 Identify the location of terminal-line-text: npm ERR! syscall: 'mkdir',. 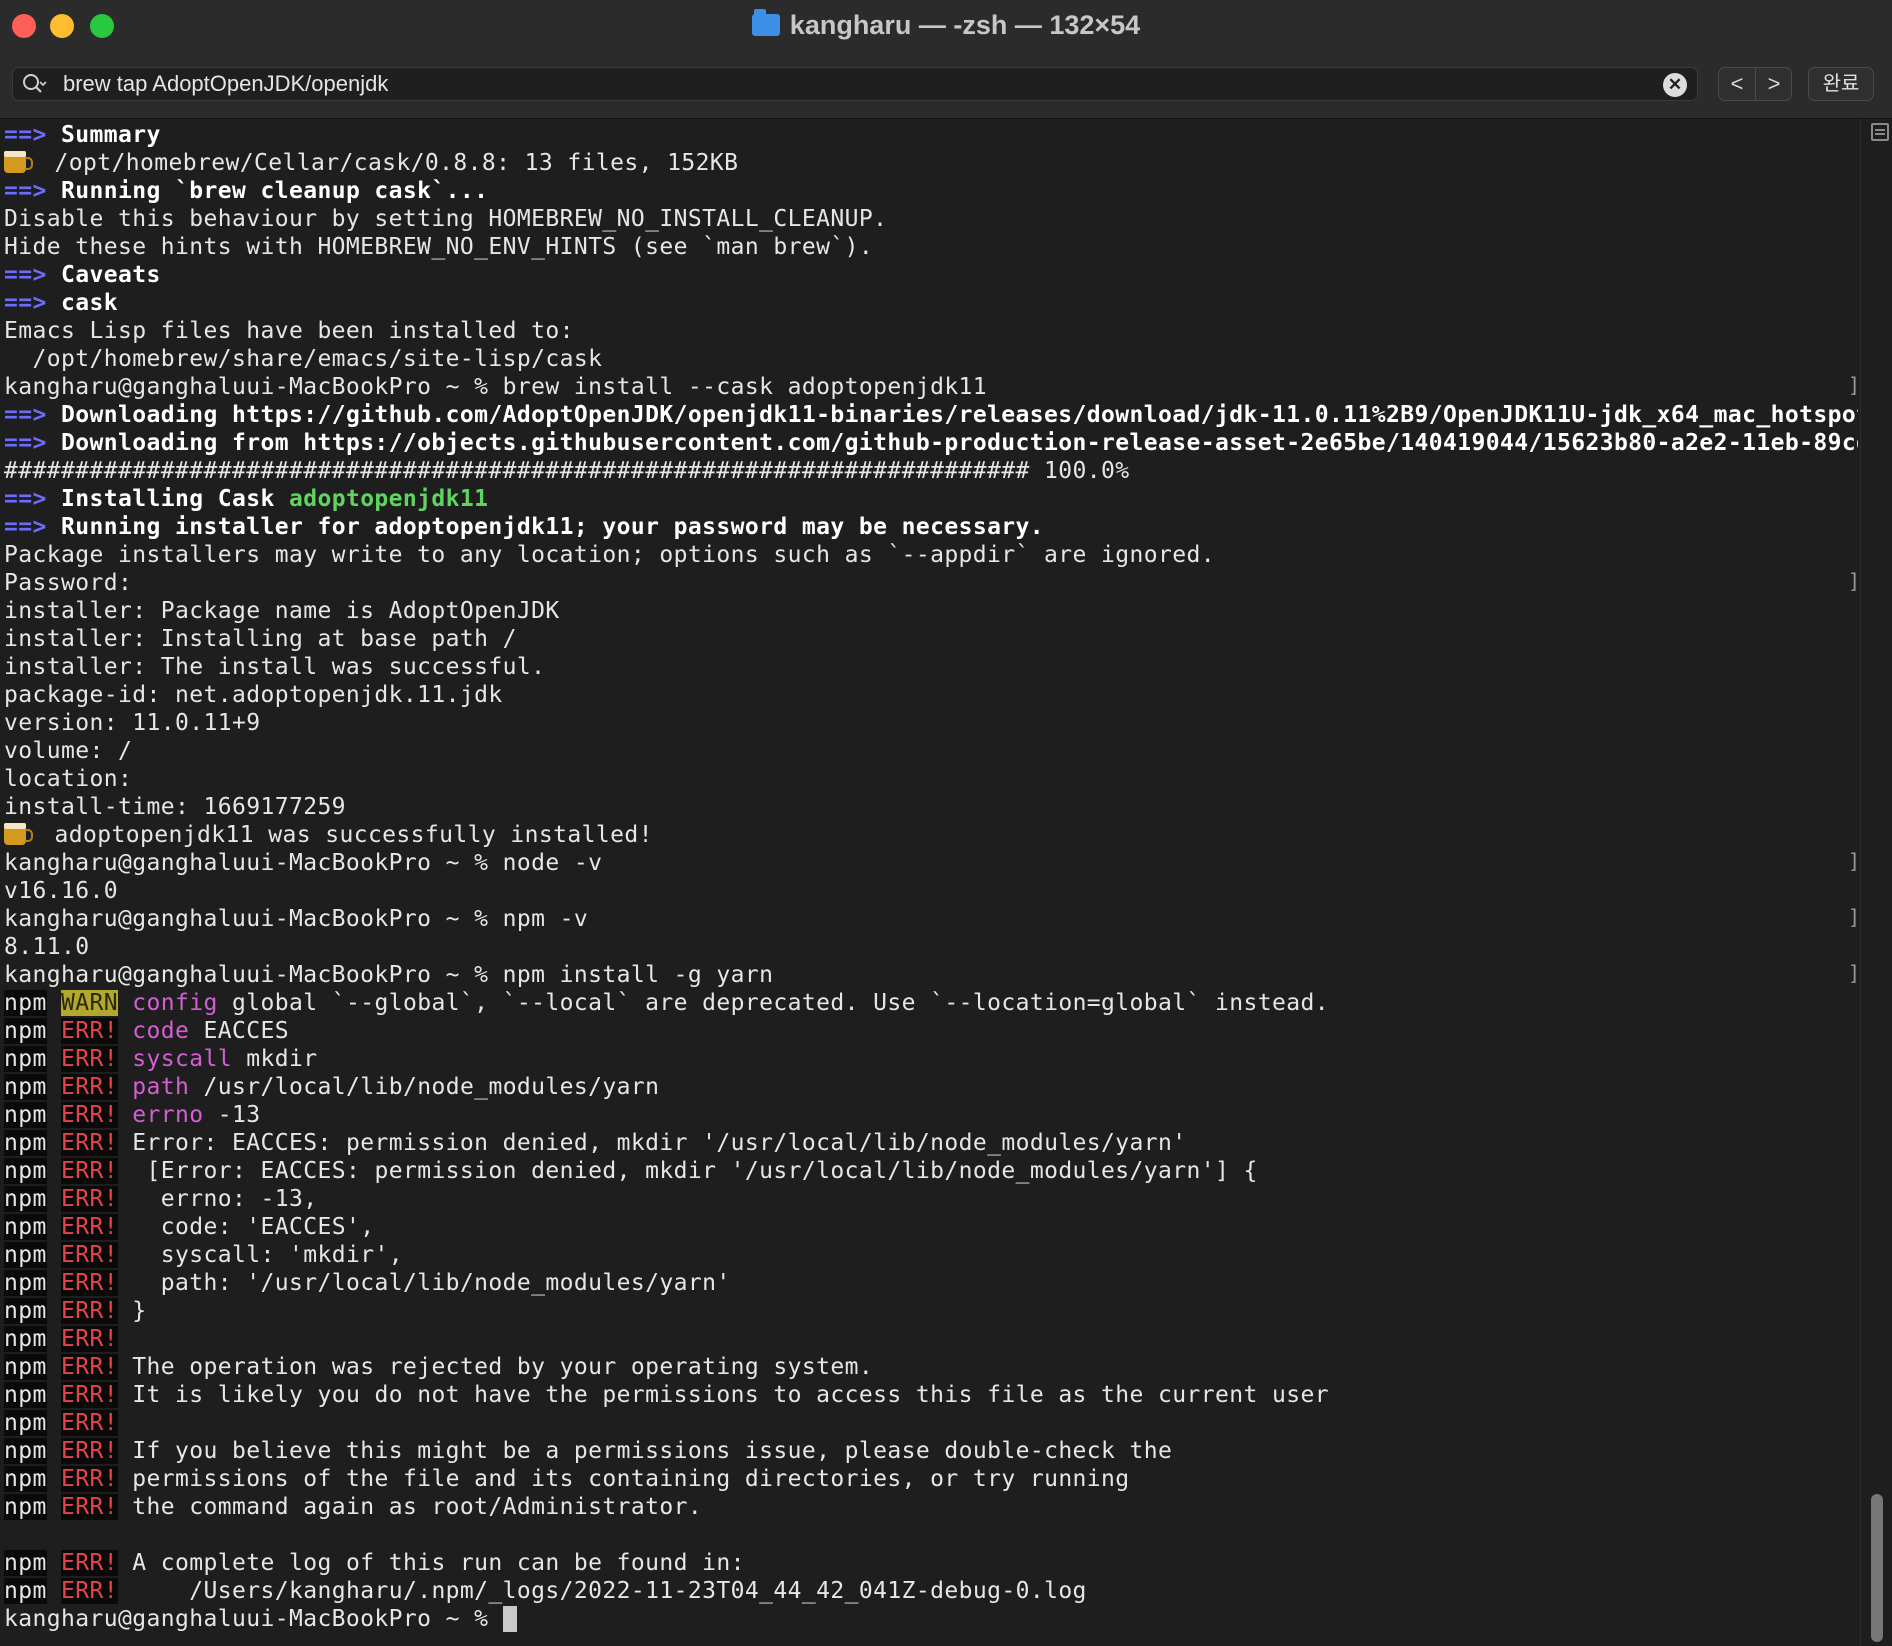
(203, 1255).